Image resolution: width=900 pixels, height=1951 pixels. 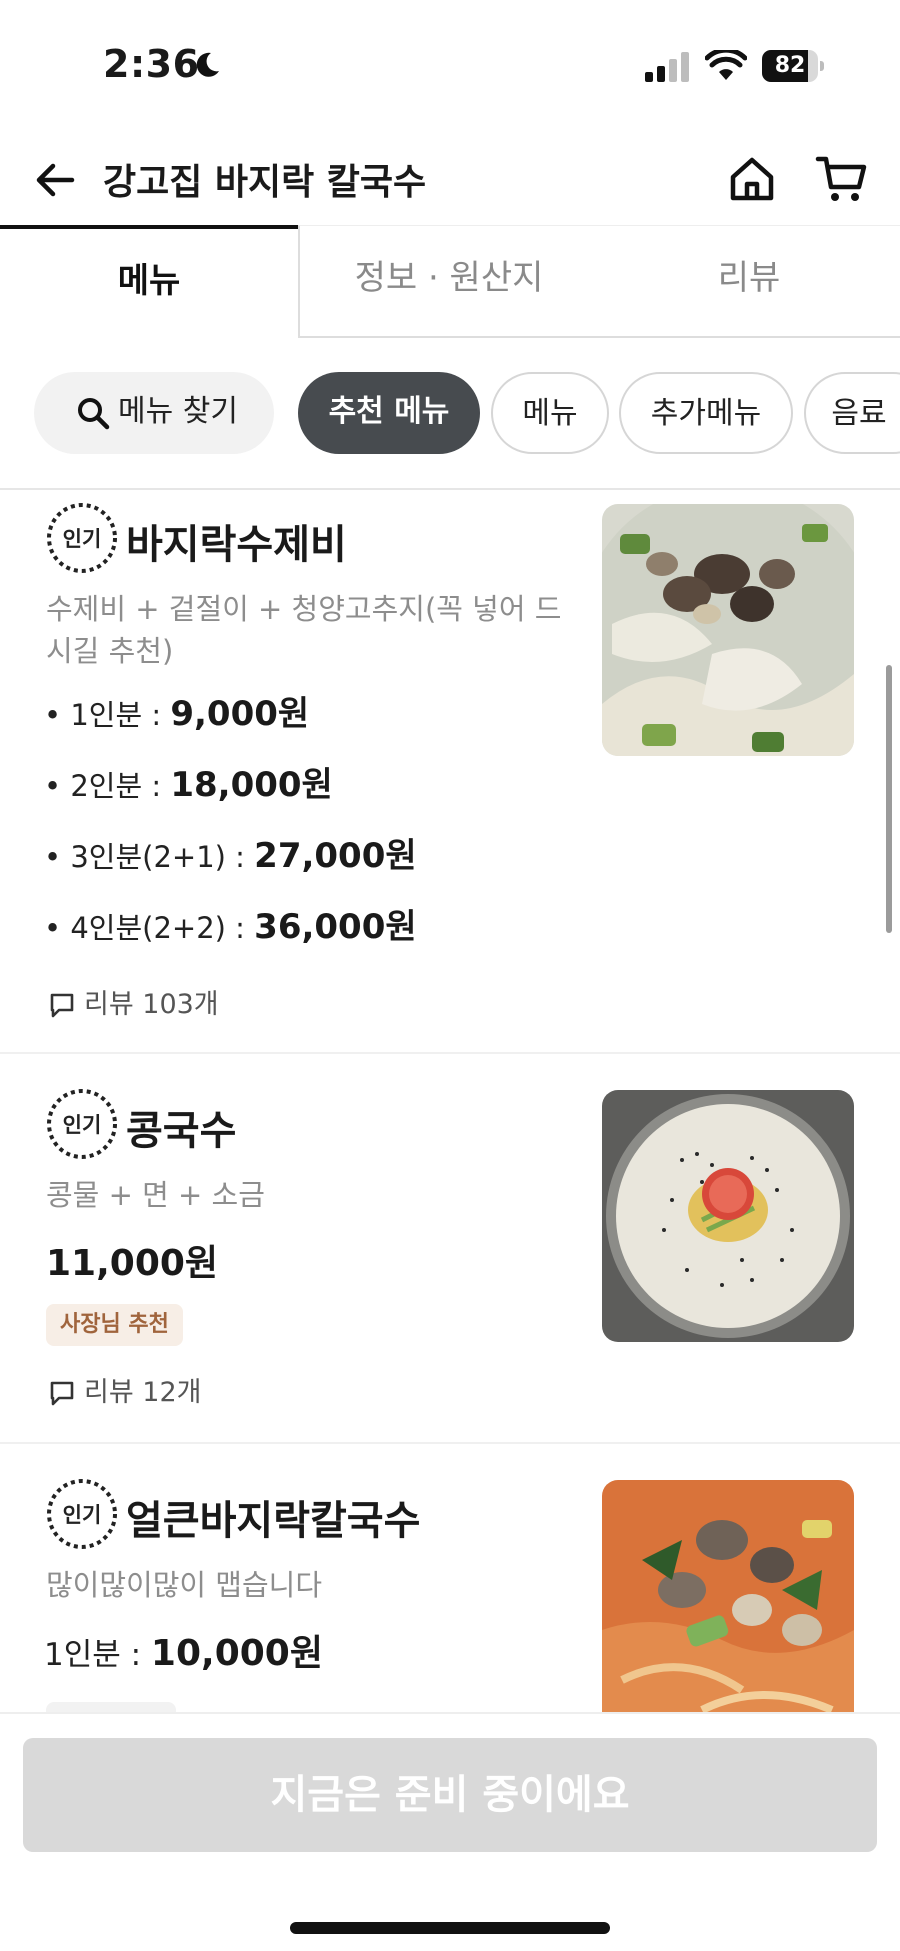 What do you see at coordinates (94, 414) in the screenshot?
I see `search-icon` at bounding box center [94, 414].